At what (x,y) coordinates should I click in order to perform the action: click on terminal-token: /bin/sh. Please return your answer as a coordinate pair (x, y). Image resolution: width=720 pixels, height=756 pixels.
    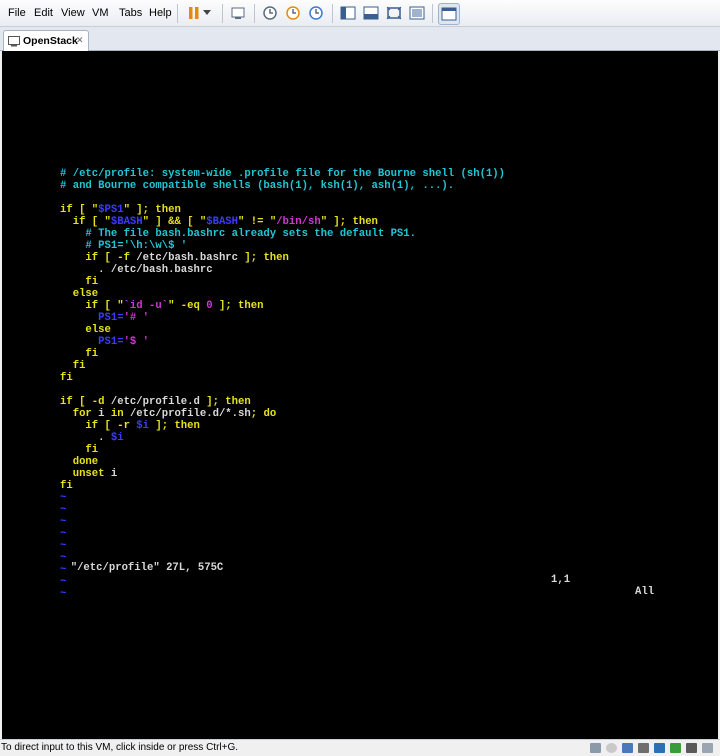
    Looking at the image, I should click on (298, 222).